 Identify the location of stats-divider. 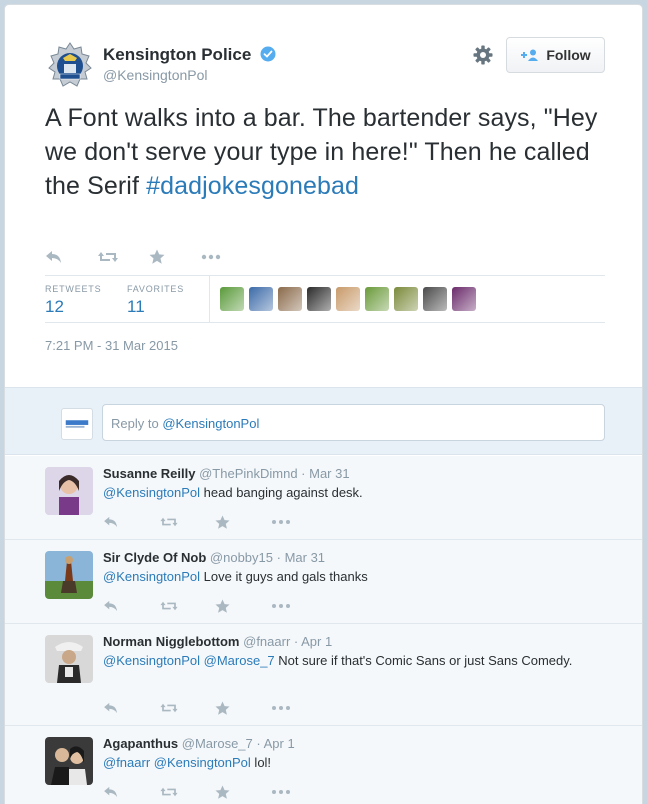
(209, 299).